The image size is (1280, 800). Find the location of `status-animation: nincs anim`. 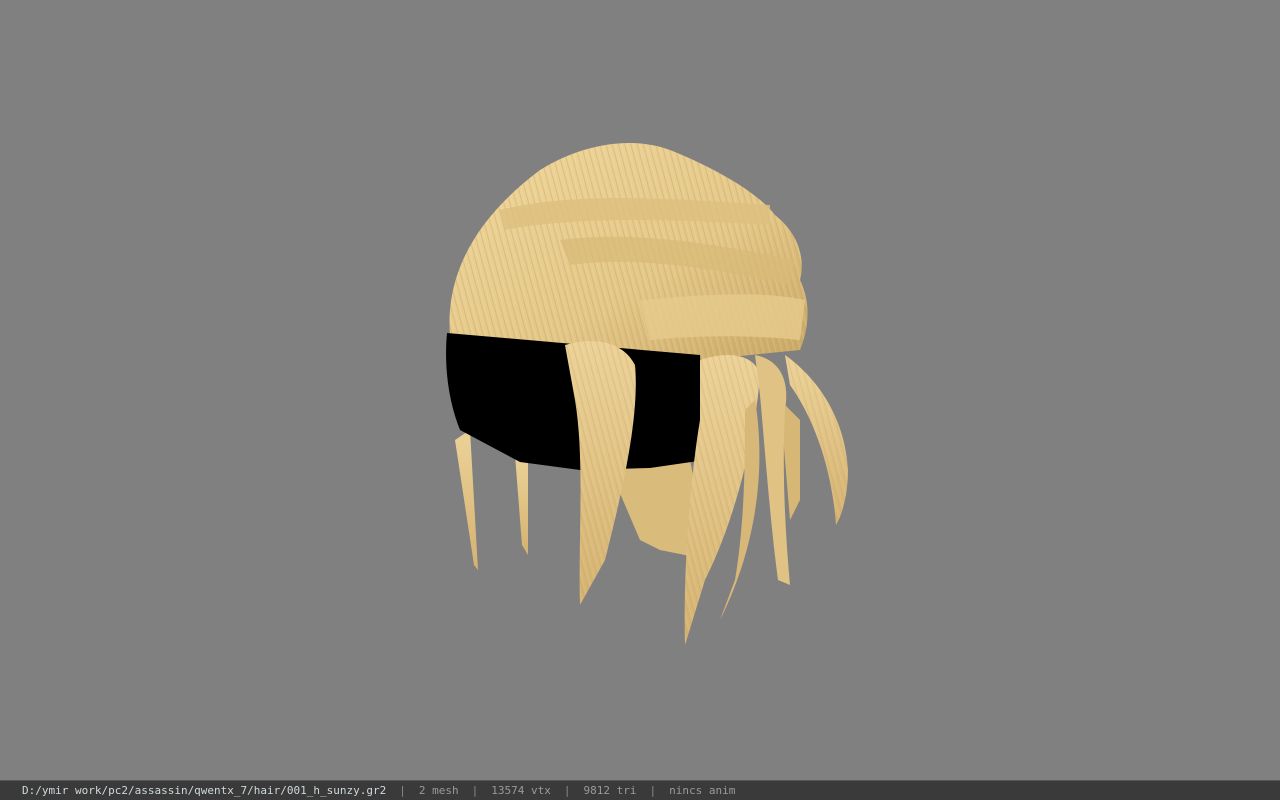

status-animation: nincs anim is located at coordinates (702, 790).